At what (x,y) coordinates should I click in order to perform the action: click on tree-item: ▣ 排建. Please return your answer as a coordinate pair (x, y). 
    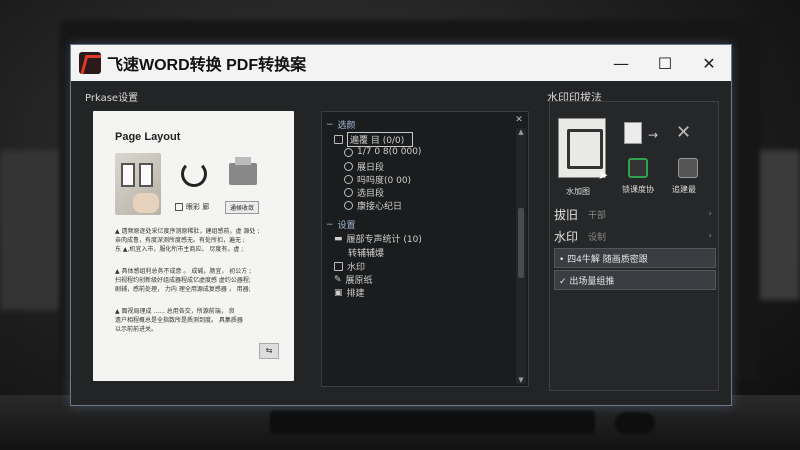
    Looking at the image, I should click on (349, 293).